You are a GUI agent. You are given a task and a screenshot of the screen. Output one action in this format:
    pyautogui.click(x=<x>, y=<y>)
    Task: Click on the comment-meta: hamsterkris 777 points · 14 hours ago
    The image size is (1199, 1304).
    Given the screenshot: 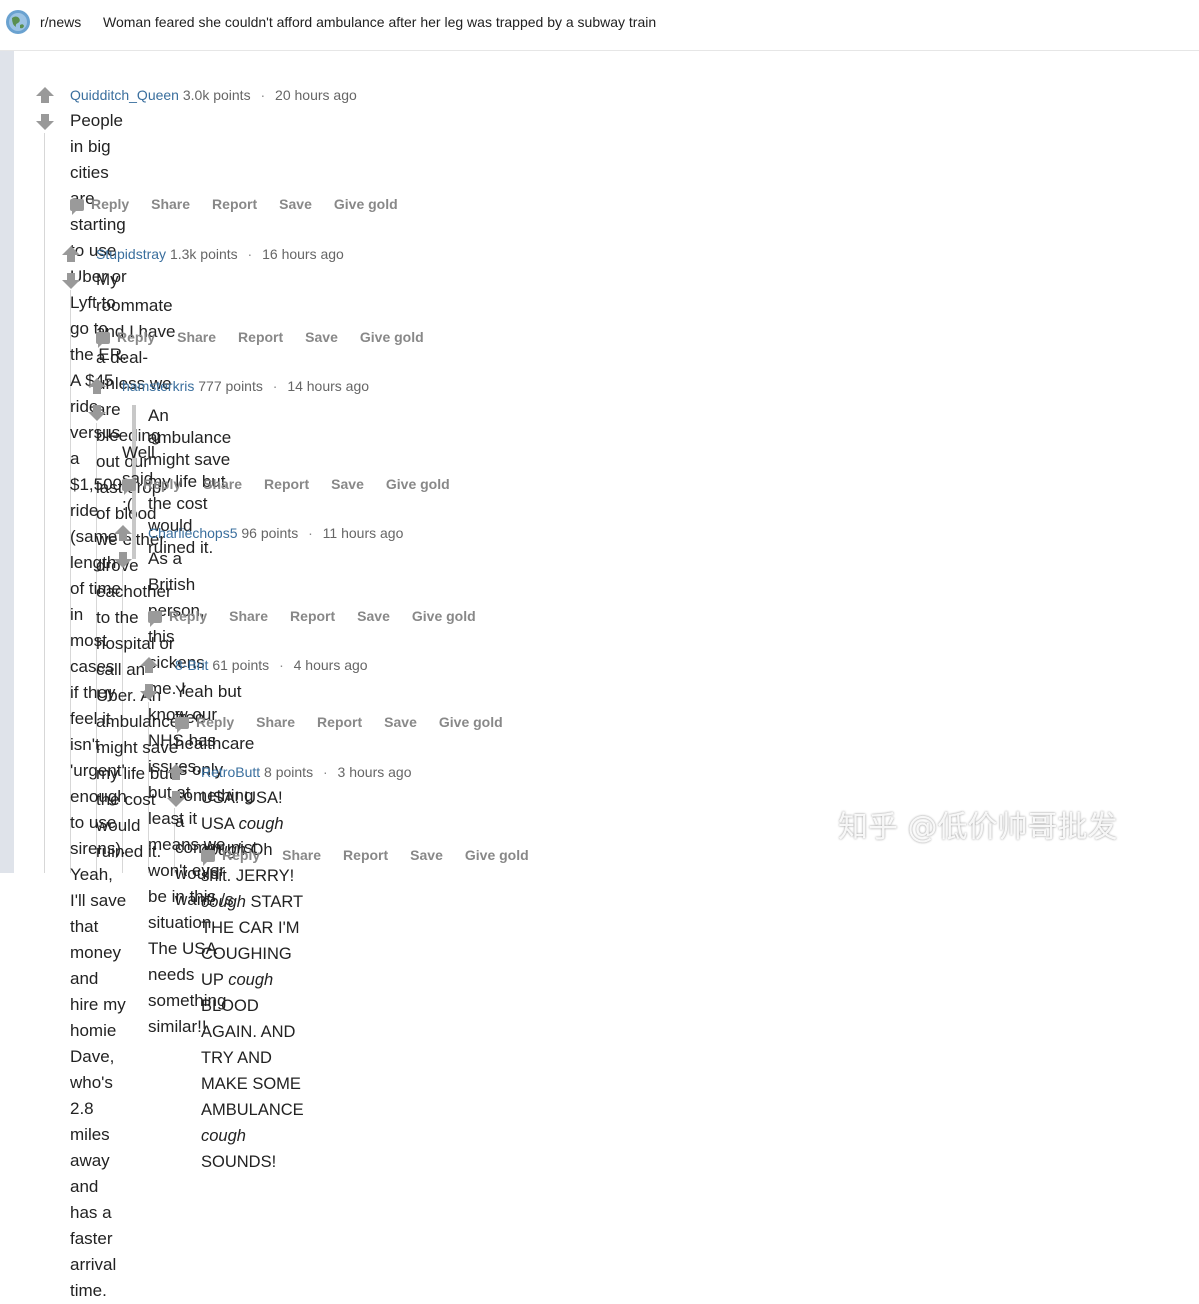 What is the action you would take?
    pyautogui.click(x=245, y=386)
    